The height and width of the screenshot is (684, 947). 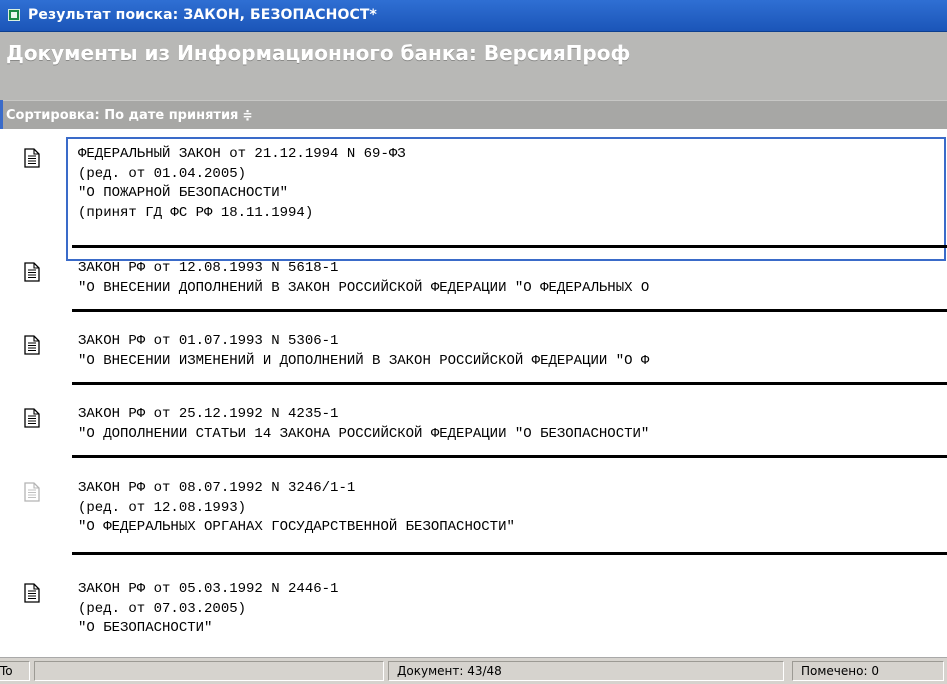 What do you see at coordinates (242, 154) in the screenshot?
I see `doc-line: ФЕДЕРАЛЬНЫЙ ЗАКОН от 21.12.1994 N 69-ФЗ` at bounding box center [242, 154].